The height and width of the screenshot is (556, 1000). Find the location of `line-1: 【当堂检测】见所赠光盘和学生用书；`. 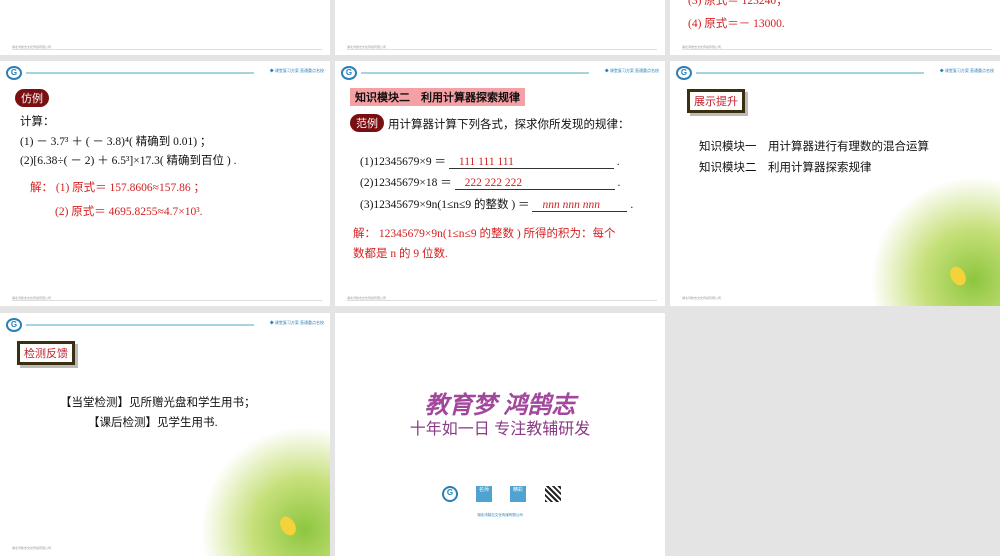

line-1: 【当堂检测】见所赠光盘和学生用书； is located at coordinates (158, 403).